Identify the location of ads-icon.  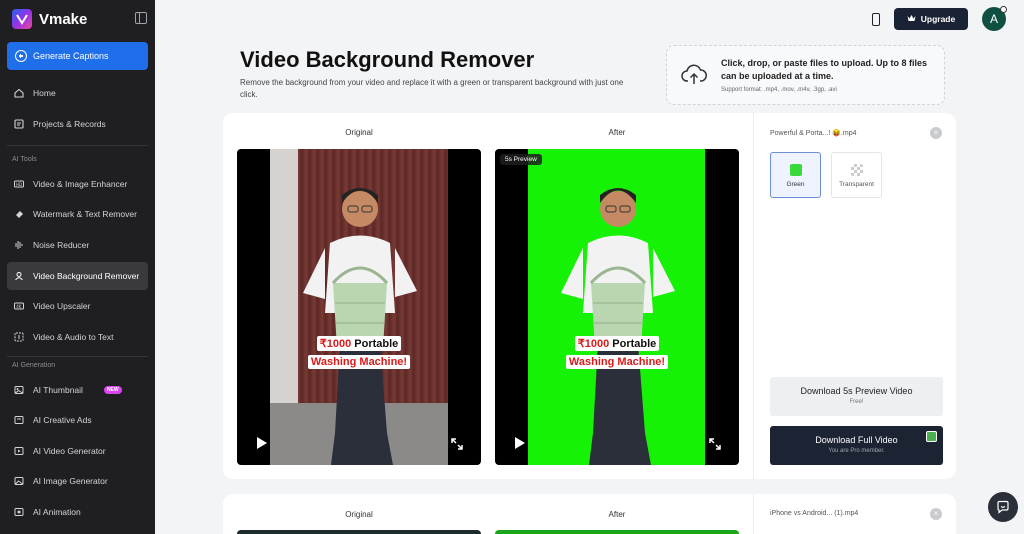
(19, 420).